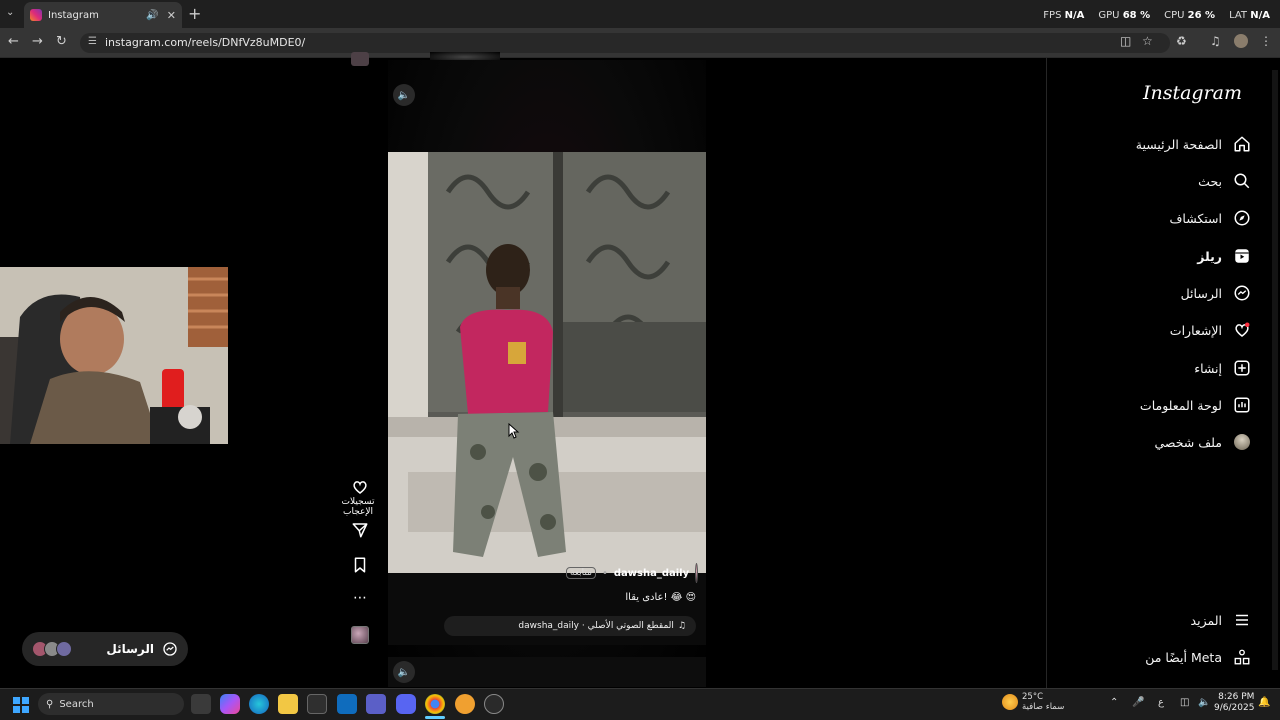  I want to click on weather-widget: 25°C سماء صافية, so click(1033, 702).